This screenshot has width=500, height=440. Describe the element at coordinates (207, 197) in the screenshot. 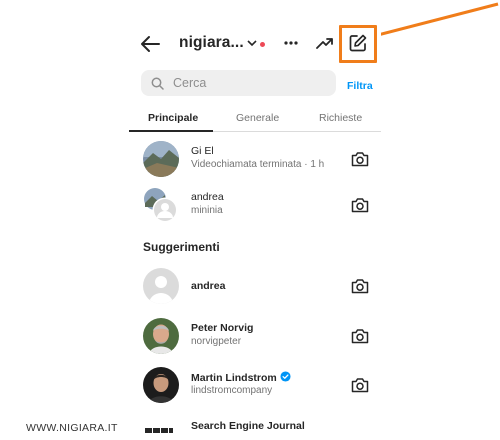

I see `conversation-name: andrea` at that location.